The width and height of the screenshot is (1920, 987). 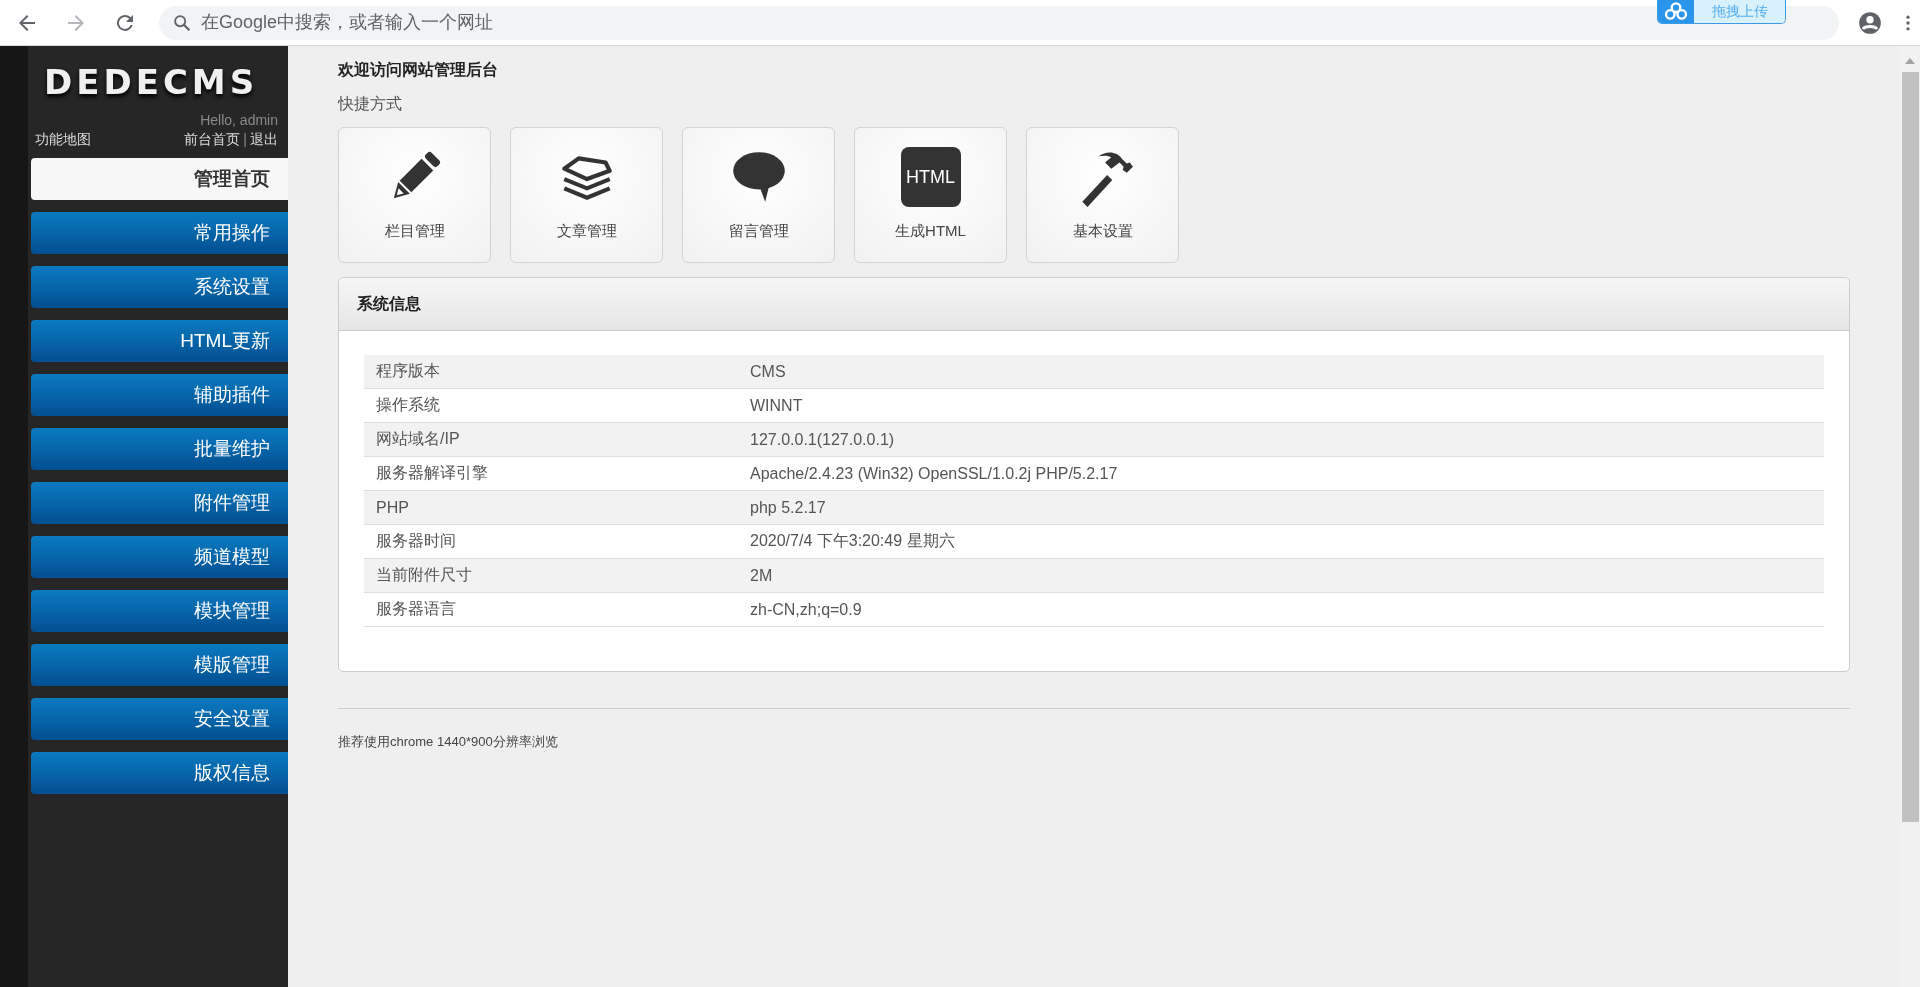 I want to click on sidebar-menu-item: 管理首页, so click(x=159, y=179).